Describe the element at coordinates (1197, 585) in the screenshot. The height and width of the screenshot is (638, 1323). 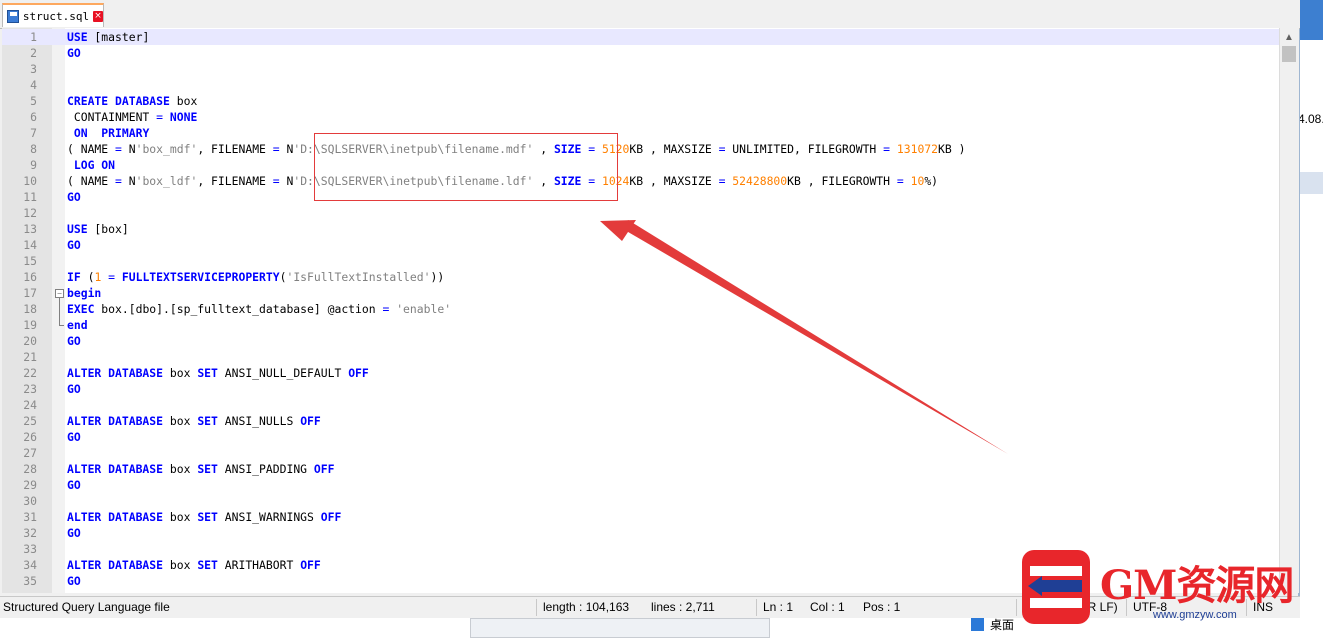
I see `watermark-text: GM资源网` at that location.